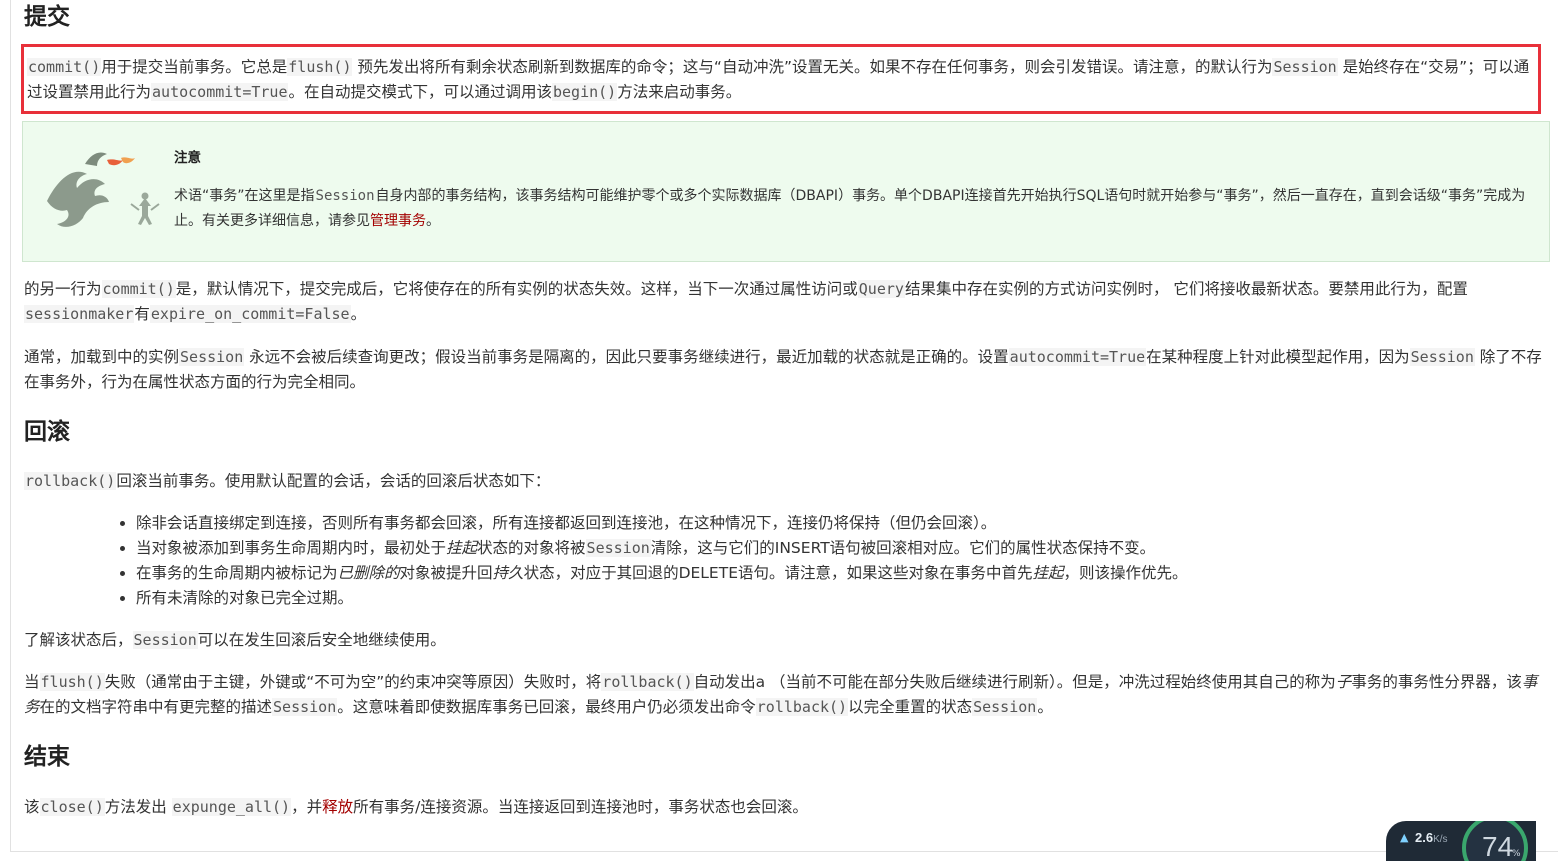 The image size is (1565, 861). I want to click on text: 状态，对应于其回退的DELETE语句。请注意，如果这些对象在事务中首先, so click(778, 573).